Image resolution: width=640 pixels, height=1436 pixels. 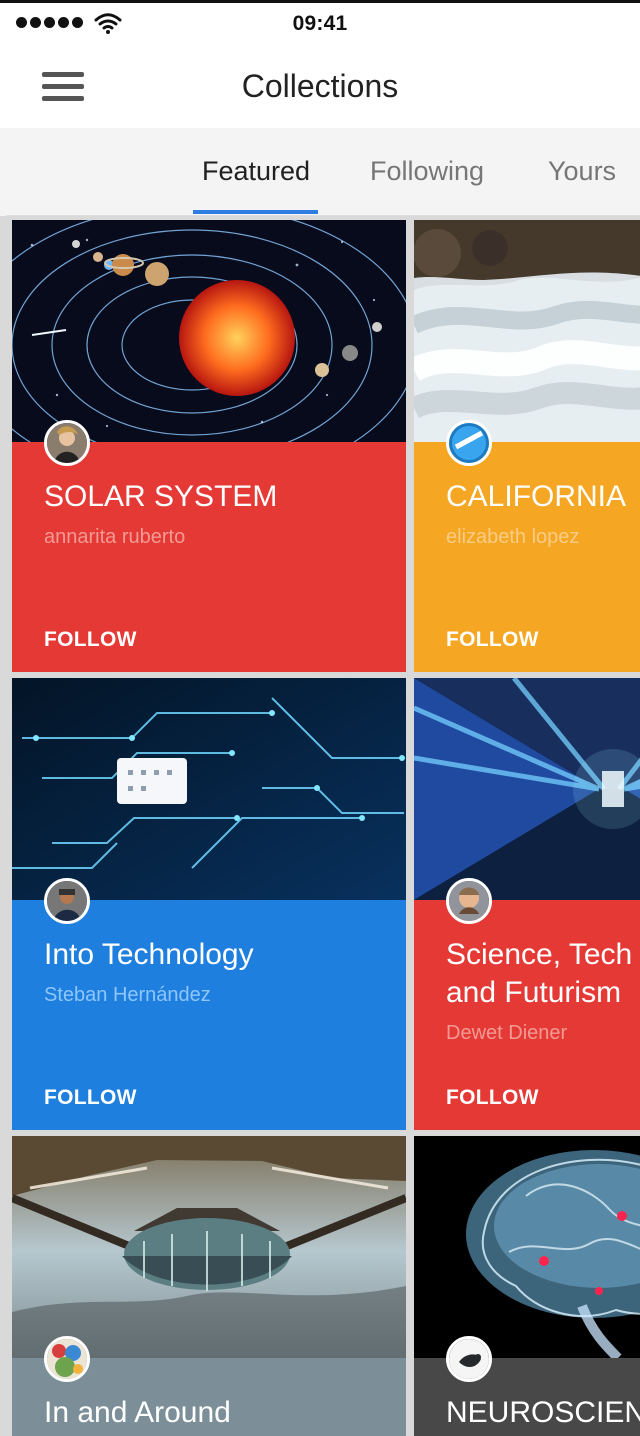 What do you see at coordinates (255, 212) in the screenshot?
I see `active-tab-indicator` at bounding box center [255, 212].